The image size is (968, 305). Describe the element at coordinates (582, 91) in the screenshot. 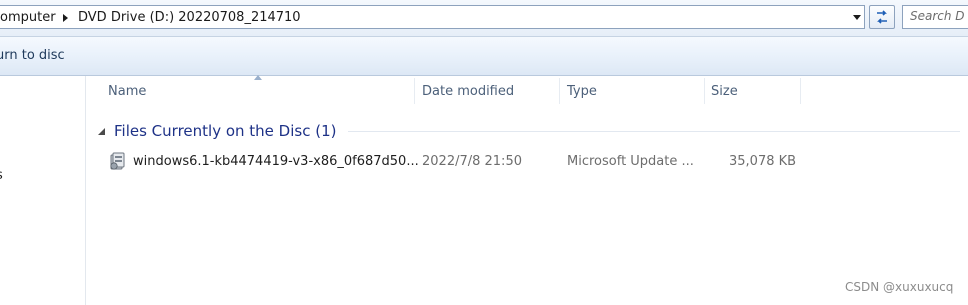

I see `column-header-type-label: Type` at that location.